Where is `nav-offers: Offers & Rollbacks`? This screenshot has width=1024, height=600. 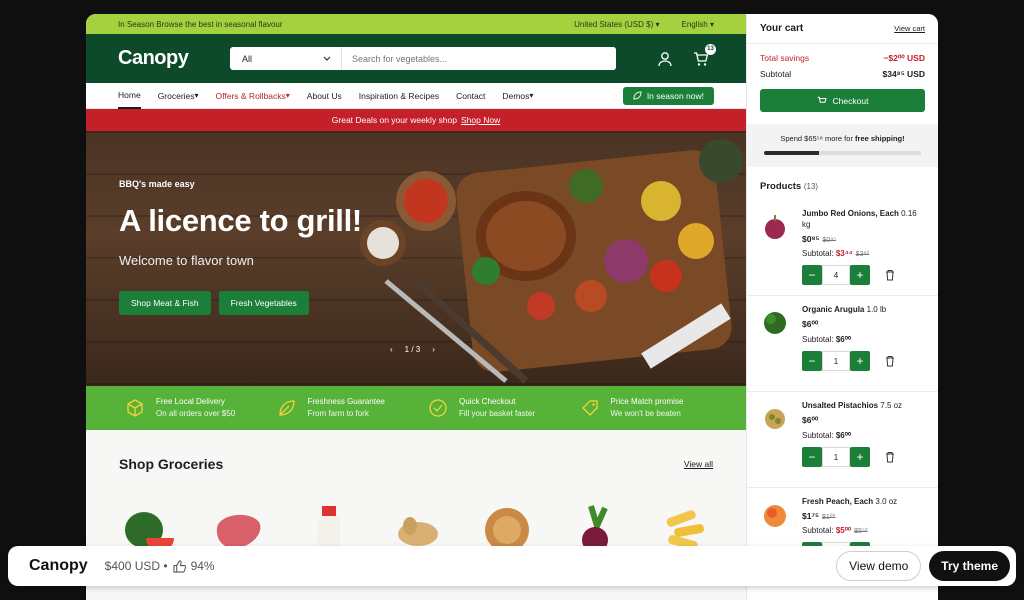 nav-offers: Offers & Rollbacks is located at coordinates (253, 96).